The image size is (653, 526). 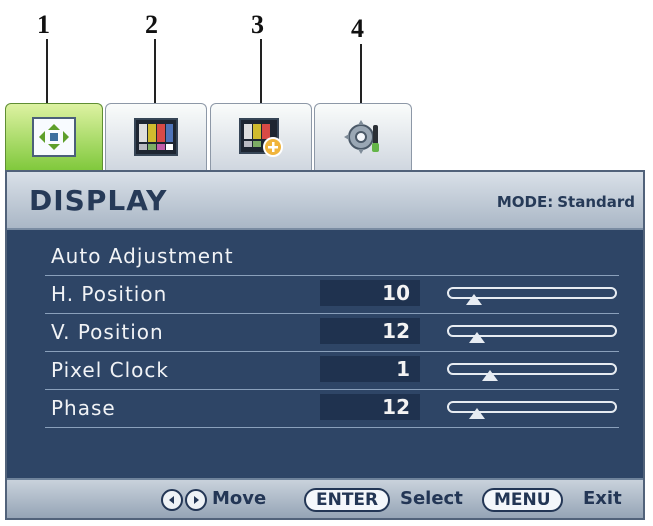 I want to click on menu-item-label: Phase, so click(x=83, y=408).